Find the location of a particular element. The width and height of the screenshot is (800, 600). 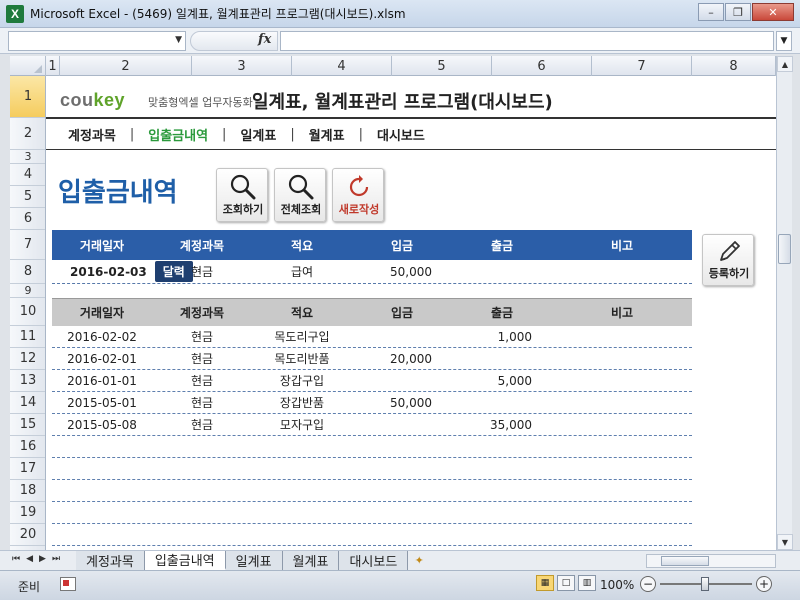

zoom-in-icon: + is located at coordinates (764, 584).